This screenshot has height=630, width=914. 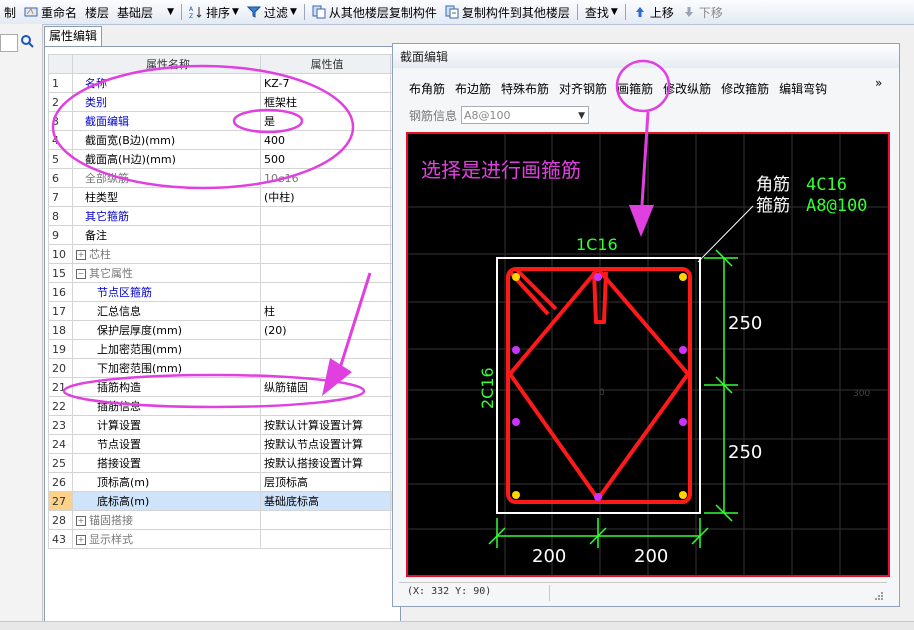 What do you see at coordinates (244, 520) in the screenshot?
I see `table-row: 28 + 锚固搭接` at bounding box center [244, 520].